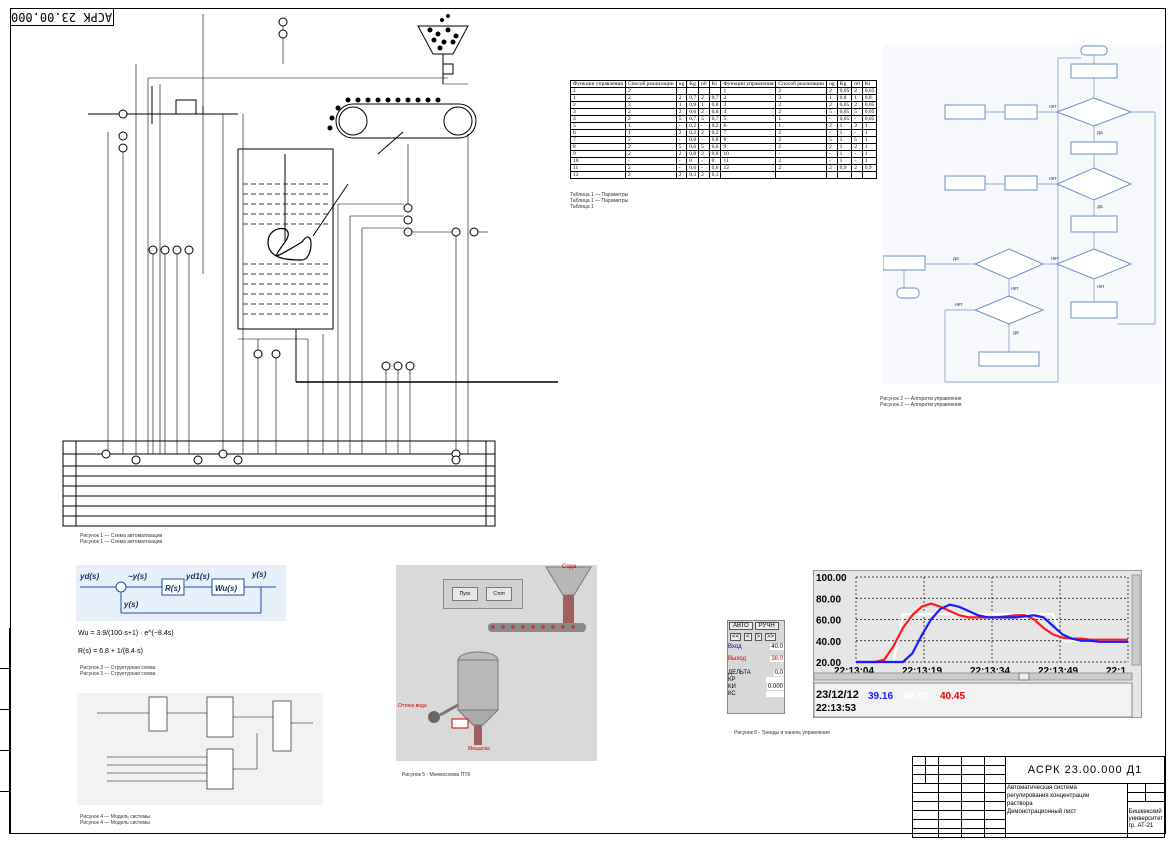 The width and height of the screenshot is (1169, 844). What do you see at coordinates (741, 626) in the screenshot?
I see `auto-mode-button: АВТО` at bounding box center [741, 626].